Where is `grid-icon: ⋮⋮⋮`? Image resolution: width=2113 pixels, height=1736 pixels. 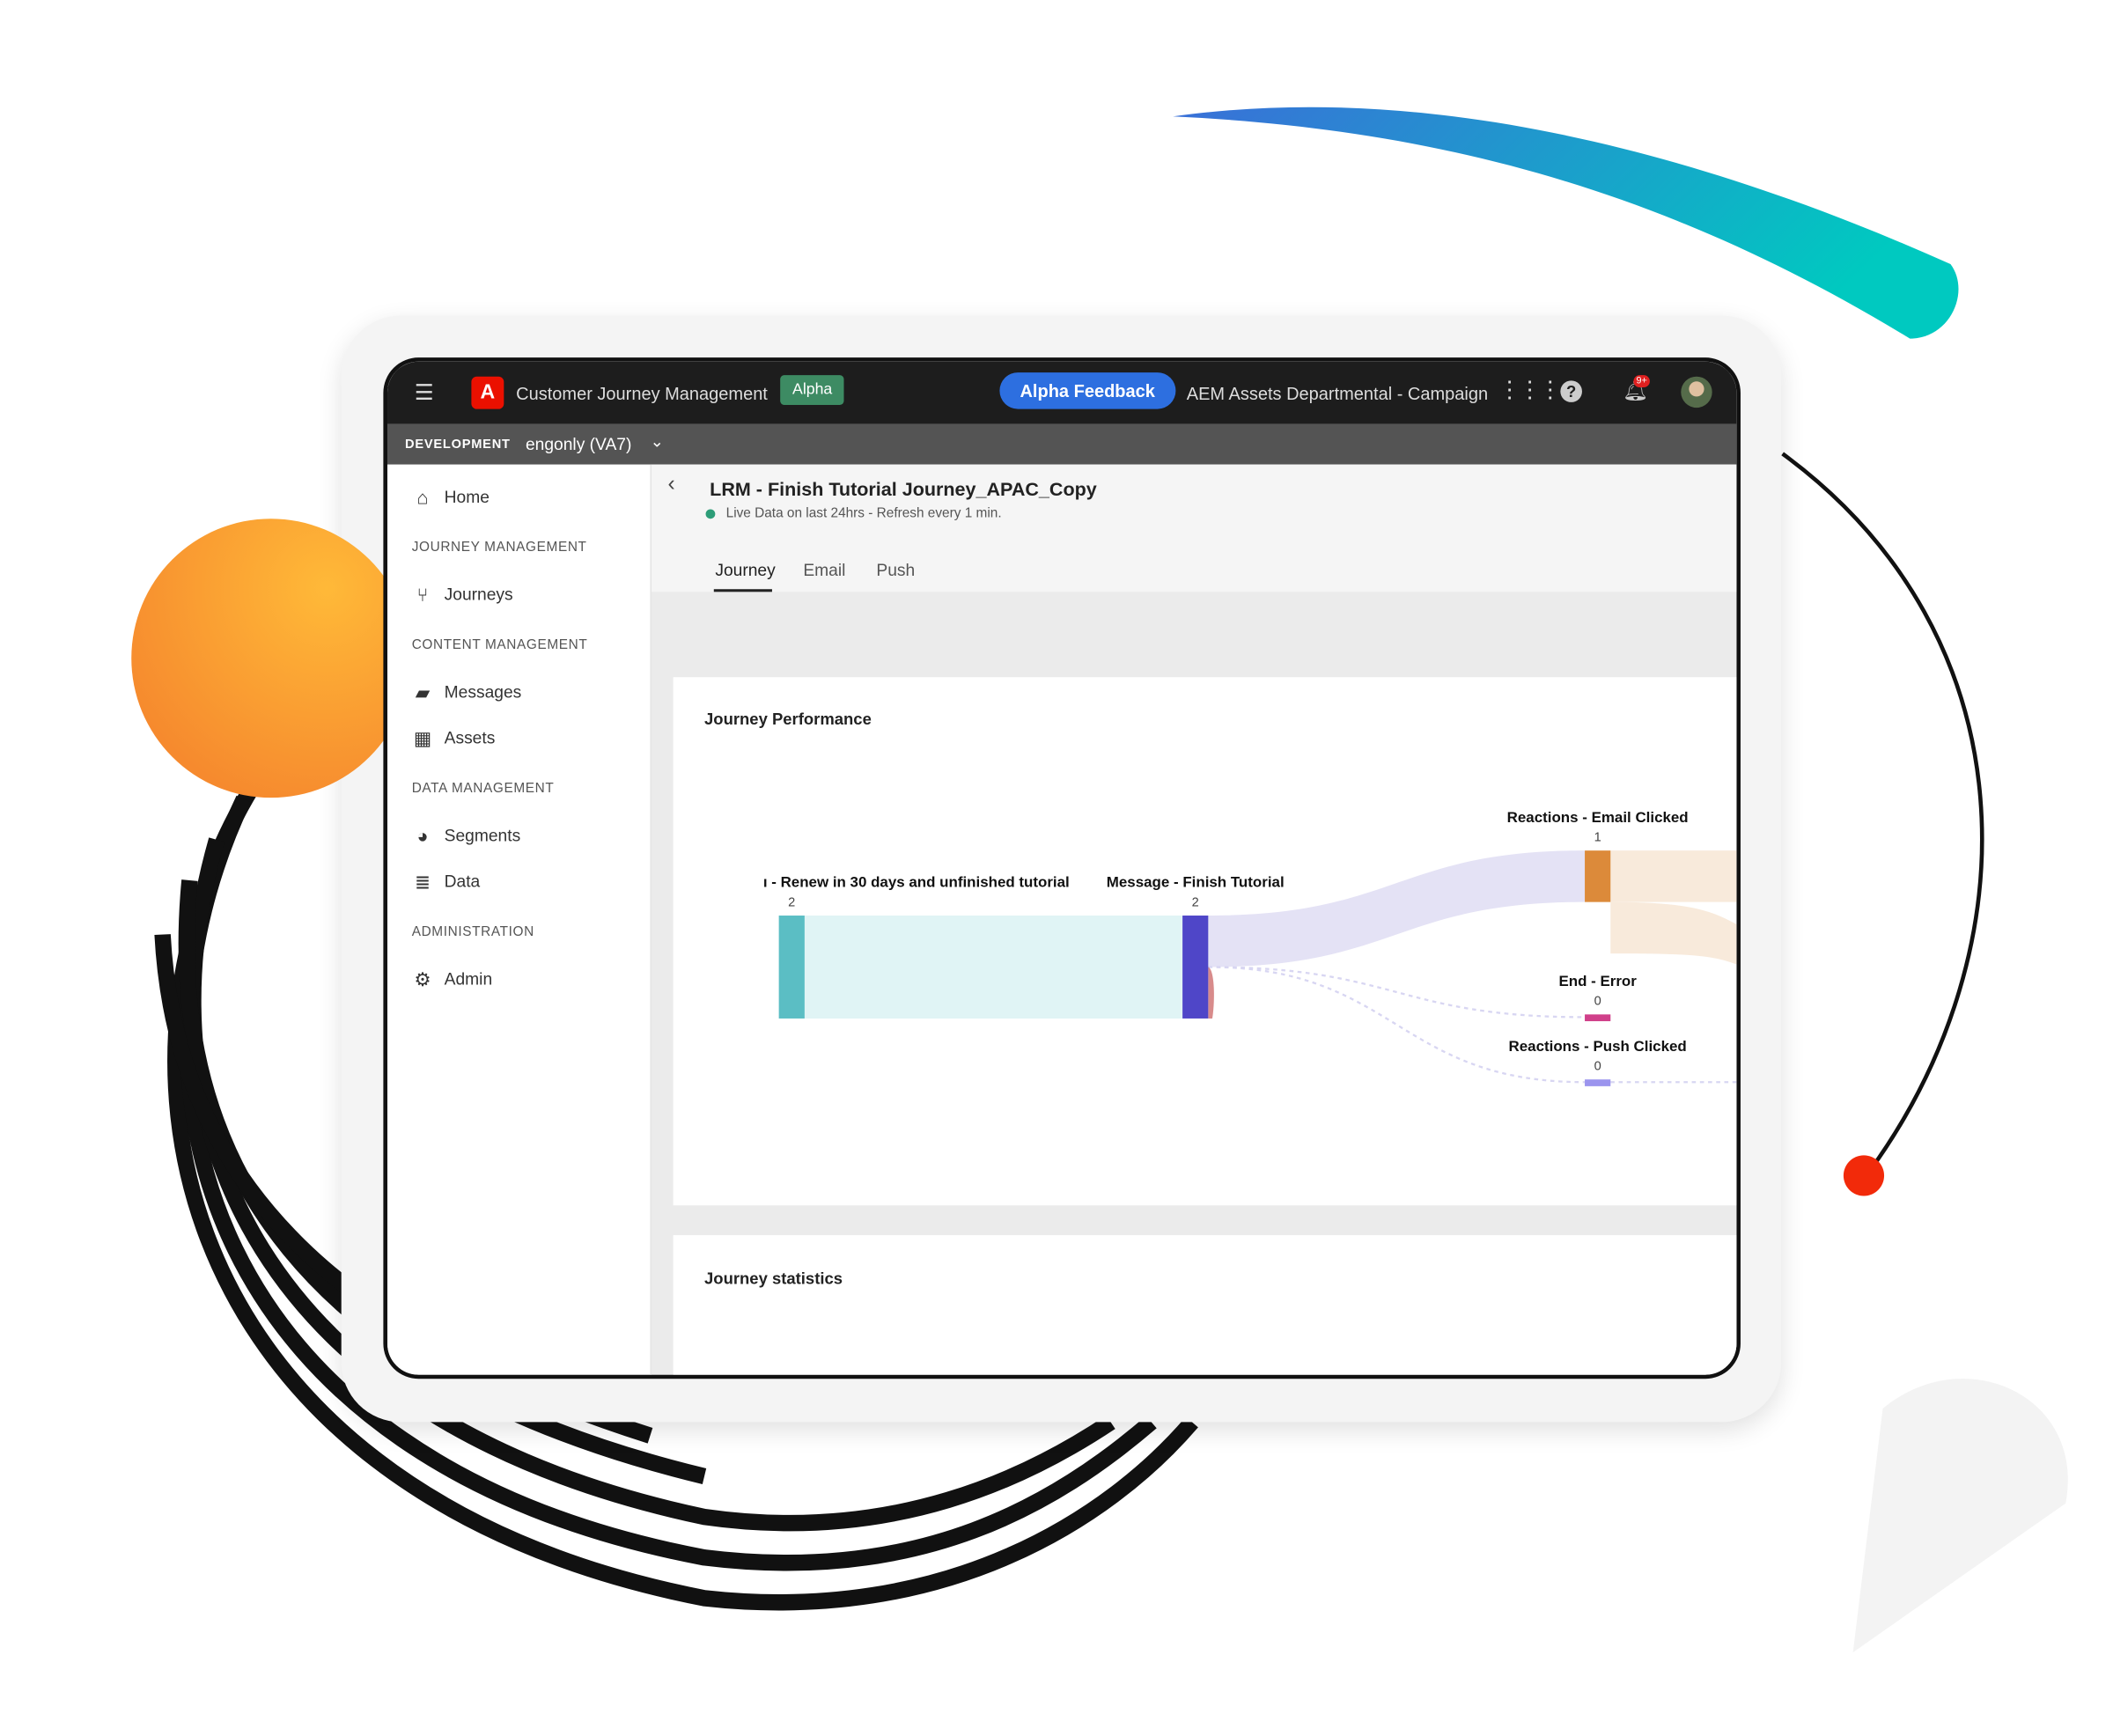 grid-icon: ⋮⋮⋮ is located at coordinates (1530, 390).